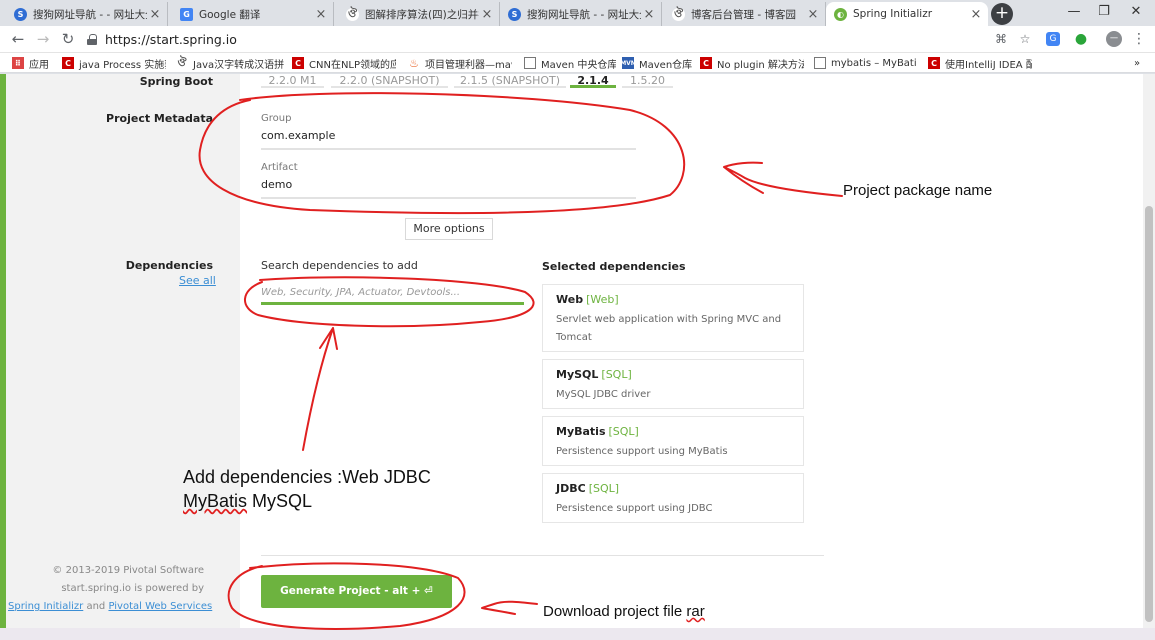  Describe the element at coordinates (176, 81) in the screenshot. I see `spring-boot-label: Spring Boot` at that location.